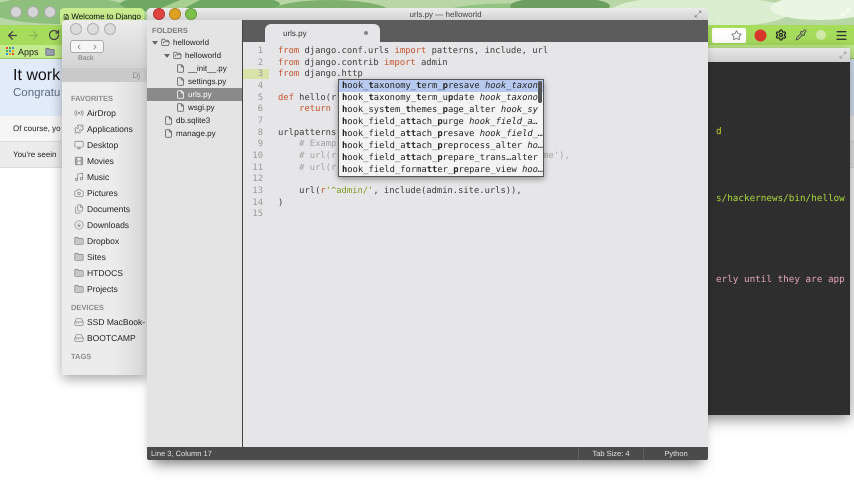  Describe the element at coordinates (90, 177) in the screenshot. I see `sidebar-item: Music` at that location.